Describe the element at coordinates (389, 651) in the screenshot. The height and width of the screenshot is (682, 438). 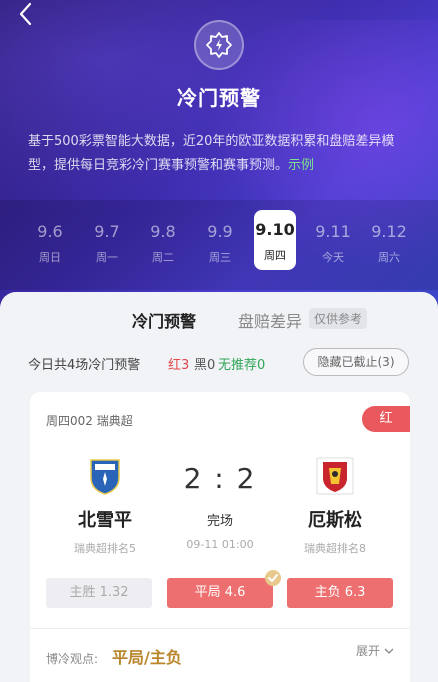
I see `chevron-down-icon` at that location.